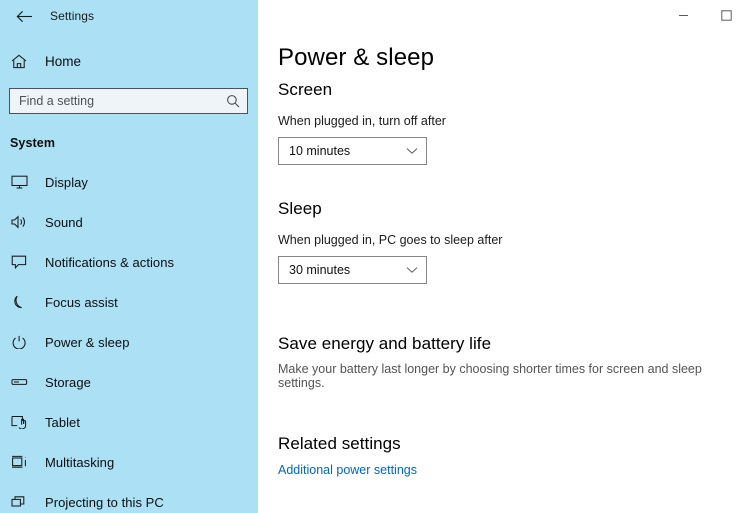 This screenshot has height=513, width=746. I want to click on screen-timeout-dropdown: 10 minutes, so click(352, 151).